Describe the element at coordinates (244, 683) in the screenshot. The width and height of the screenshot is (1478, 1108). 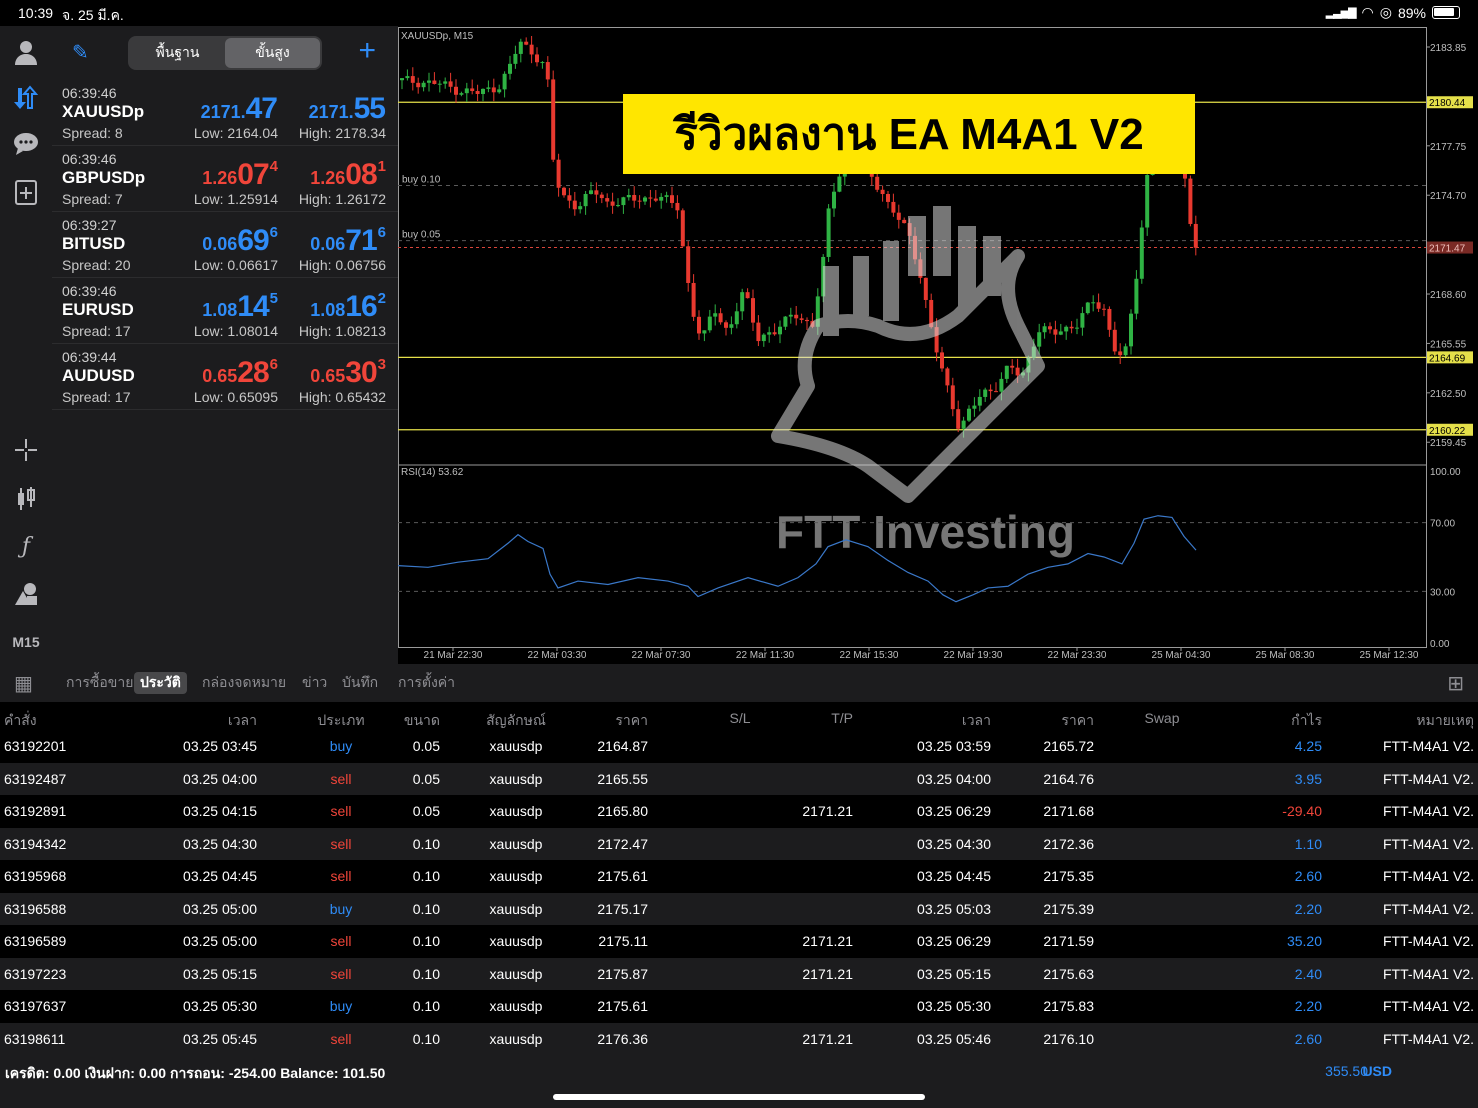
I see `tab-2: กล่องจดหมาย` at that location.